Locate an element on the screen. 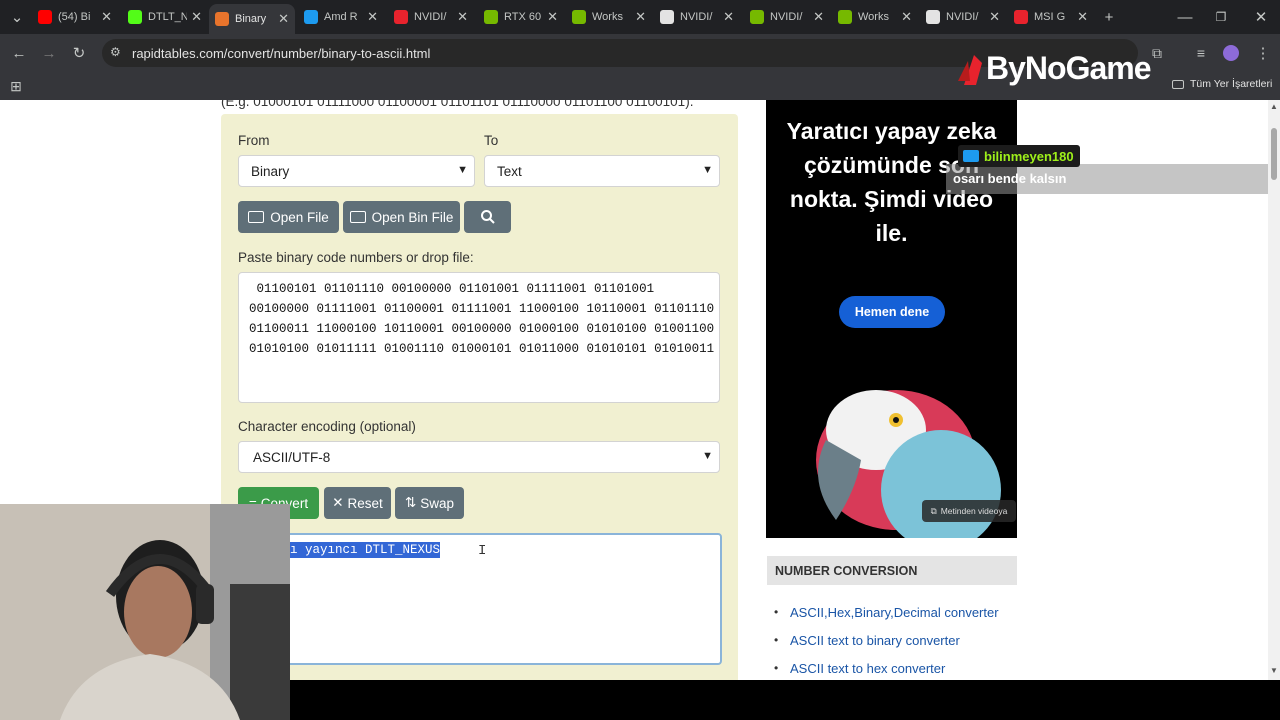 Image resolution: width=1280 pixels, height=720 pixels. scroll-down-icon: ▼ is located at coordinates (1274, 670).